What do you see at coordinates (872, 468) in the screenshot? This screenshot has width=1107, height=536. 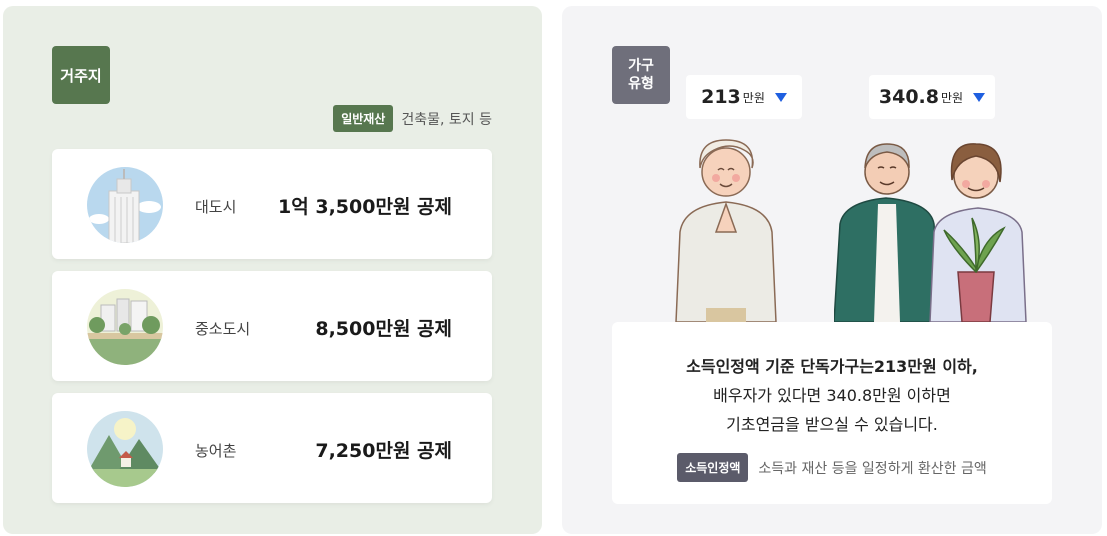 I see `income-recognition-desc: 소득과 재산 등을 일정하게 환산한 금액` at bounding box center [872, 468].